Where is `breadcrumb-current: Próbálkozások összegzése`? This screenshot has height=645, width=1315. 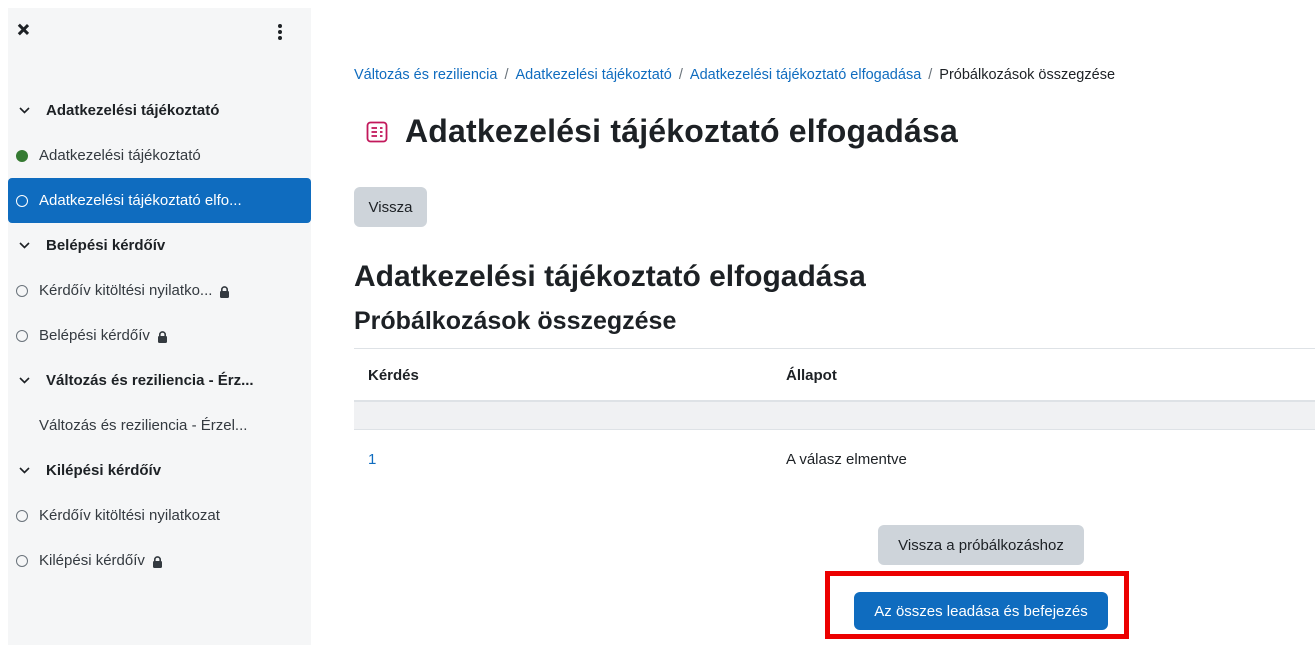
breadcrumb-current: Próbálkozások összegzése is located at coordinates (1027, 75).